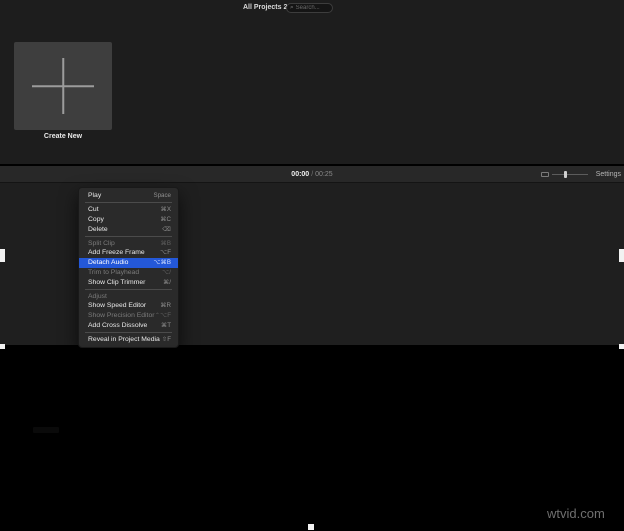 Image resolution: width=624 pixels, height=531 pixels. I want to click on shortcut: ⌘/, so click(167, 282).